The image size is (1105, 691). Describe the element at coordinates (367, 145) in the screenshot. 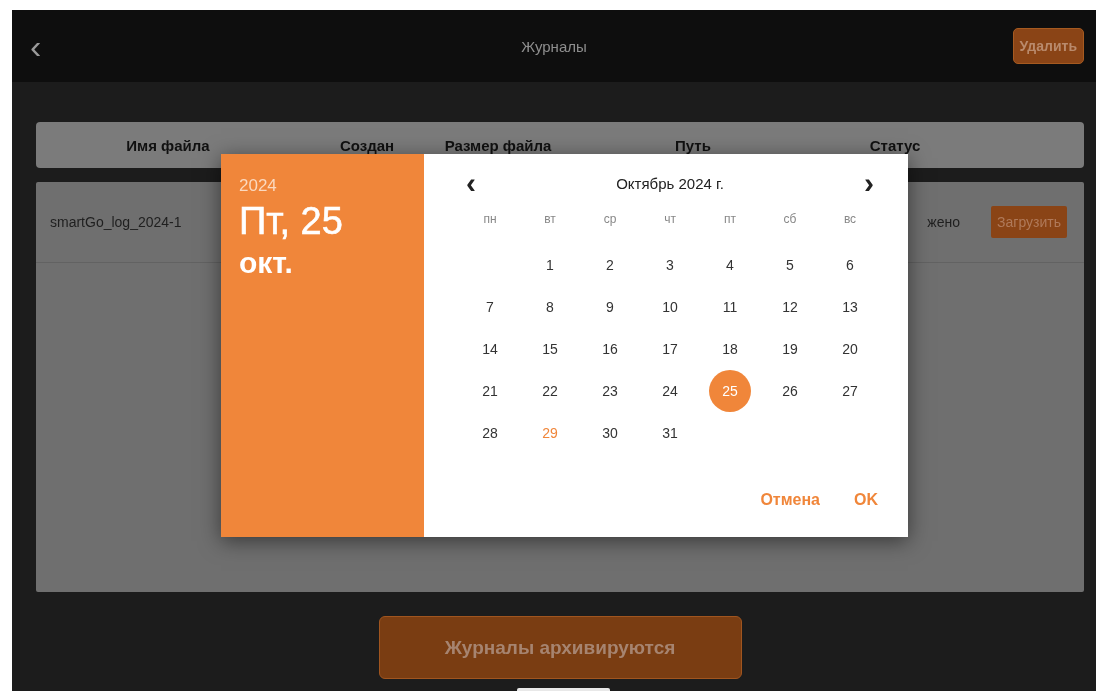

I see `column-header: Создан` at that location.